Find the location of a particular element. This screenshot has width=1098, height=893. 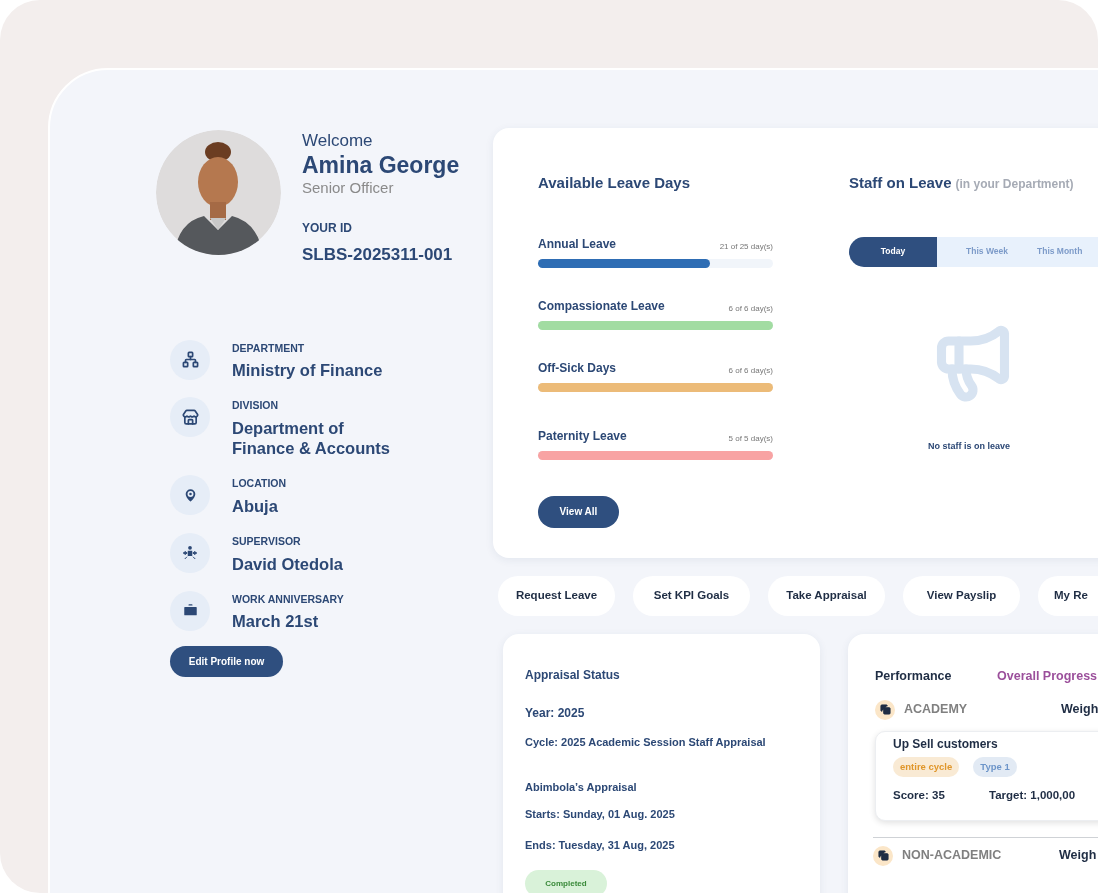

card-subtitle: (in your Department) is located at coordinates (1014, 184).